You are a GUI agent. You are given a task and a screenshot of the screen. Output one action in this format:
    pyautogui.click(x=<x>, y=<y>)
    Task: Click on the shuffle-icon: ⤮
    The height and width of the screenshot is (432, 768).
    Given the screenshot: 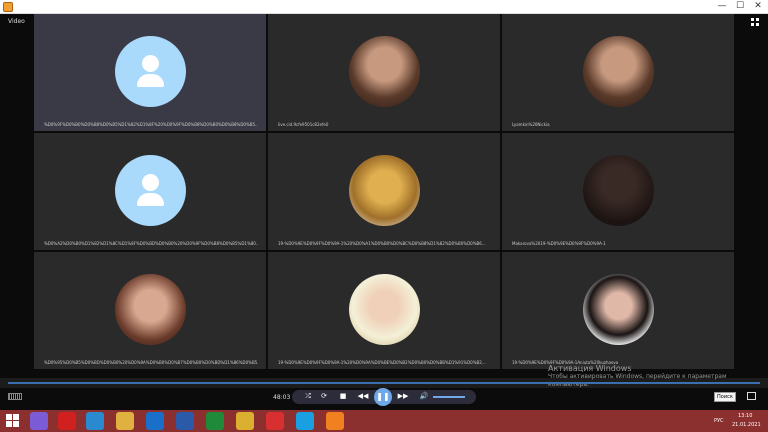 What is the action you would take?
    pyautogui.click(x=308, y=396)
    